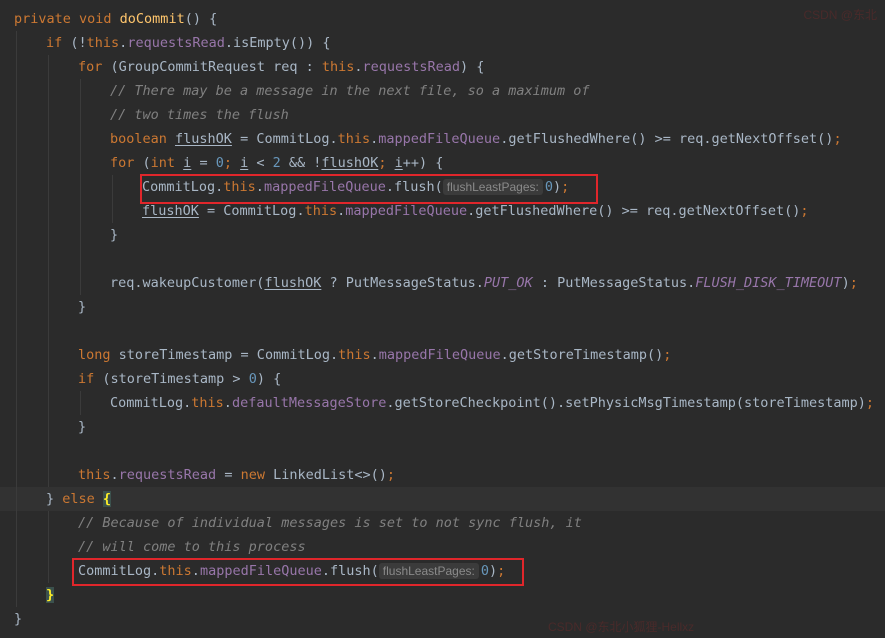  Describe the element at coordinates (442, 499) in the screenshot. I see `code-line: } else {` at that location.